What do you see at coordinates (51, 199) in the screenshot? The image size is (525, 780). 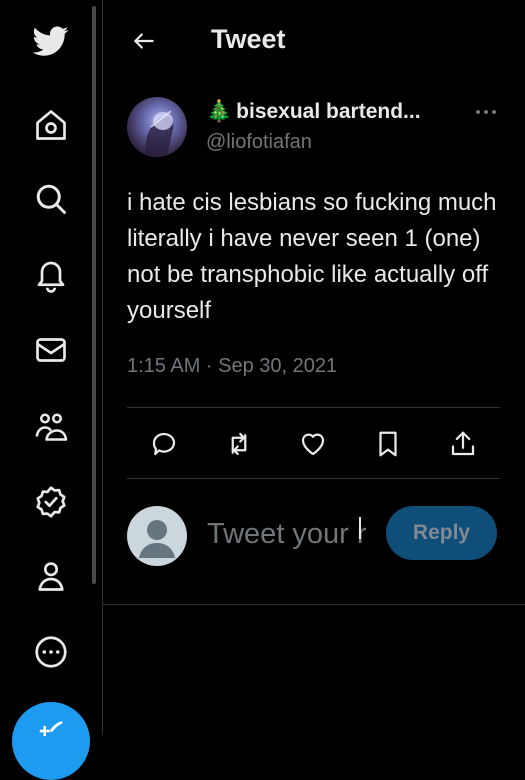 I see `search-icon` at bounding box center [51, 199].